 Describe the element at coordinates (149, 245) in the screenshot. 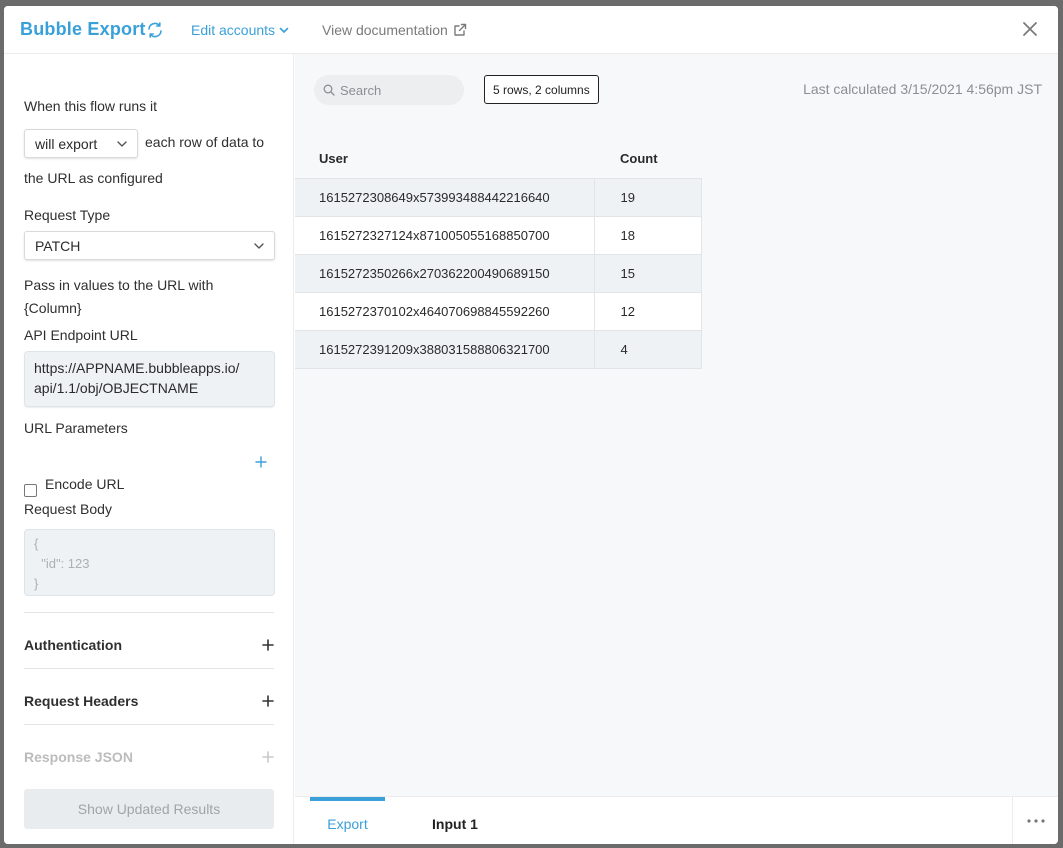

I see `request-type-select: PATCH` at that location.